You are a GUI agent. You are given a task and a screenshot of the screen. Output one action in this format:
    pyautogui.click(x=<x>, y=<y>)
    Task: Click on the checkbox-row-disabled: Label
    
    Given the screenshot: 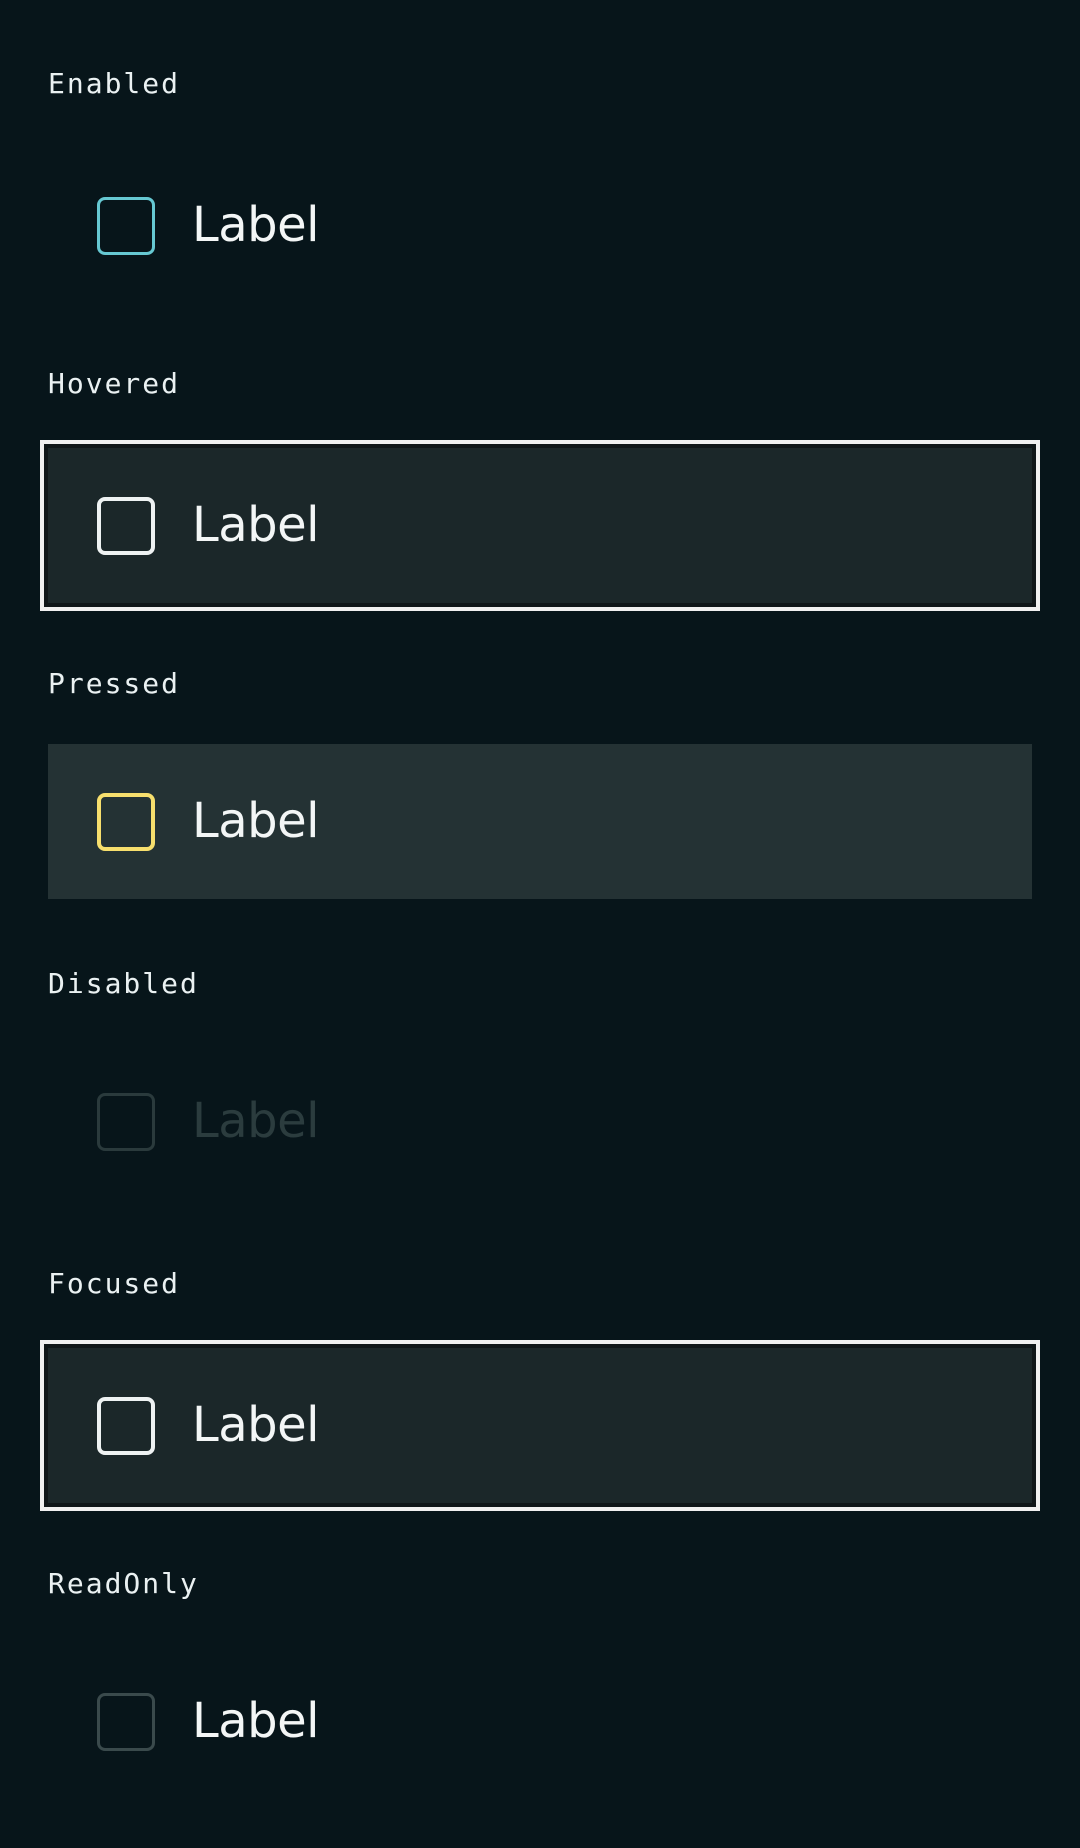 What is the action you would take?
    pyautogui.click(x=540, y=1121)
    